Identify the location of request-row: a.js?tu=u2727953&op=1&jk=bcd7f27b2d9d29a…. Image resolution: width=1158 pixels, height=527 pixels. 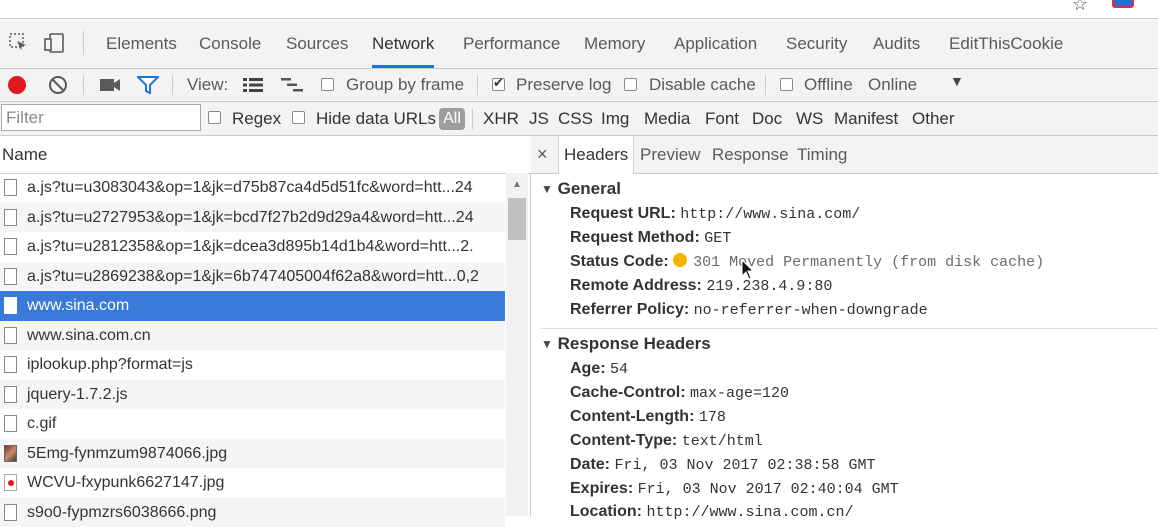
(252, 218).